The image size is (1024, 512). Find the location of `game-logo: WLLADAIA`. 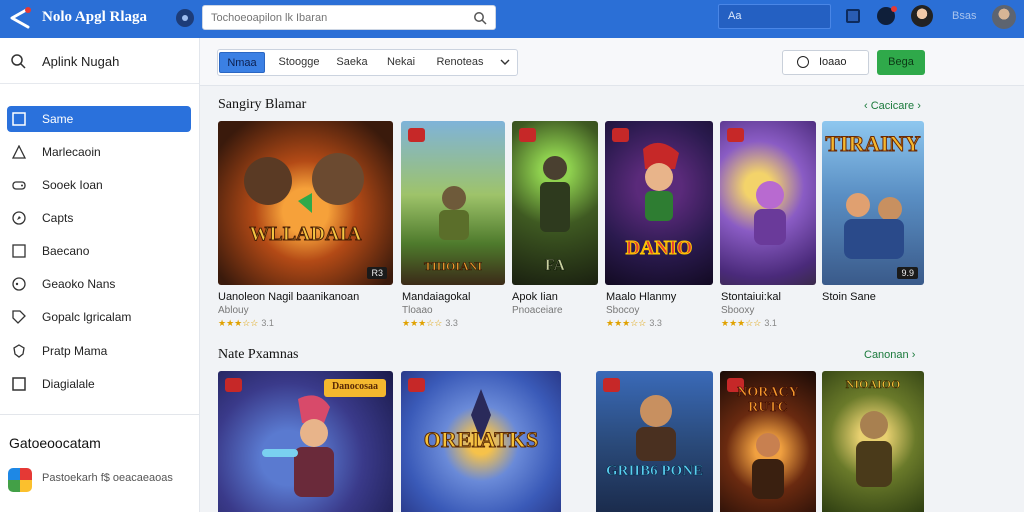

game-logo: WLLADAIA is located at coordinates (305, 234).